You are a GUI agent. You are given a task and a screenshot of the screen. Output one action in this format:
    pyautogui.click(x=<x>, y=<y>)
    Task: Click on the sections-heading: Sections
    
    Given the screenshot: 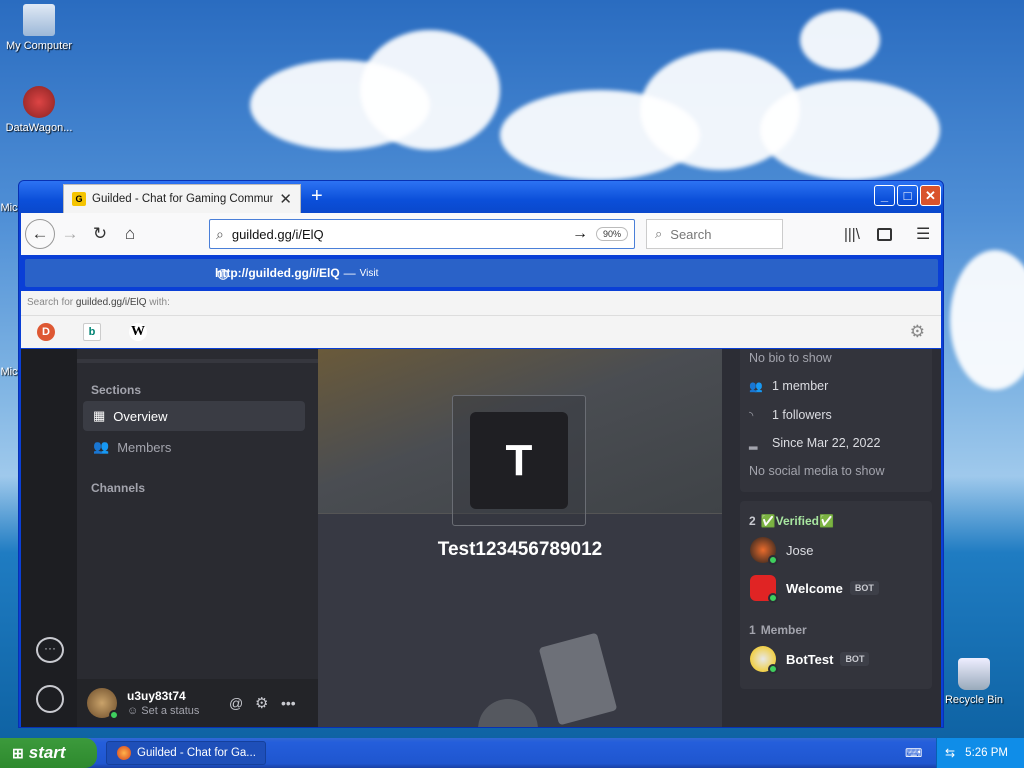 What is the action you would take?
    pyautogui.click(x=116, y=390)
    